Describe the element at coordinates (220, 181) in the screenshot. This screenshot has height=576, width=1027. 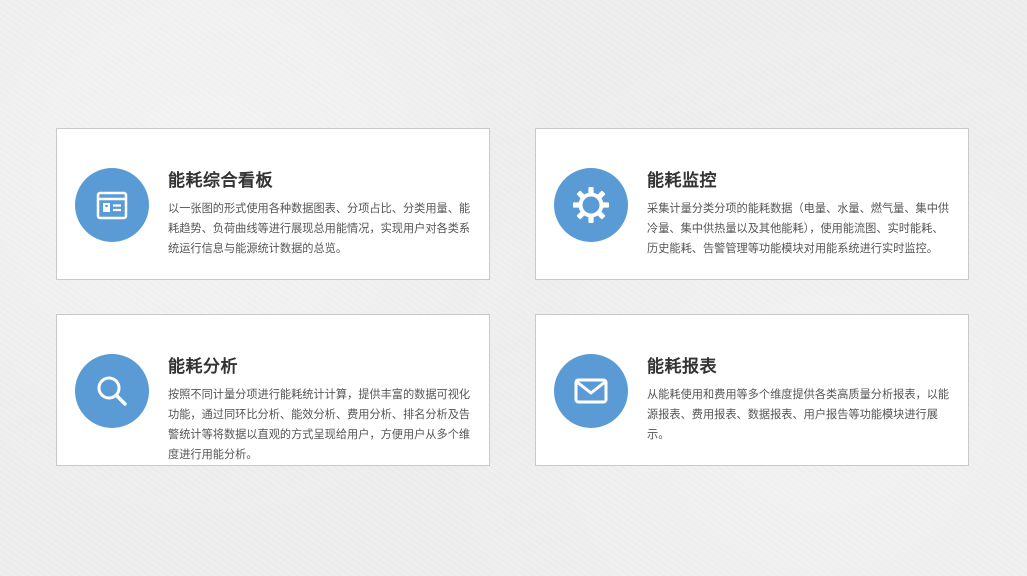
I see `card-title: 能耗综合看板` at that location.